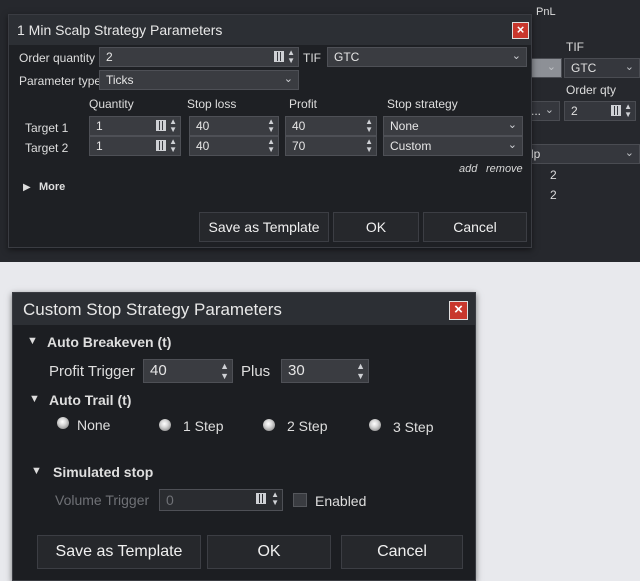 This screenshot has height=581, width=640. Describe the element at coordinates (504, 169) in the screenshot. I see `remove-target-link: remove` at that location.